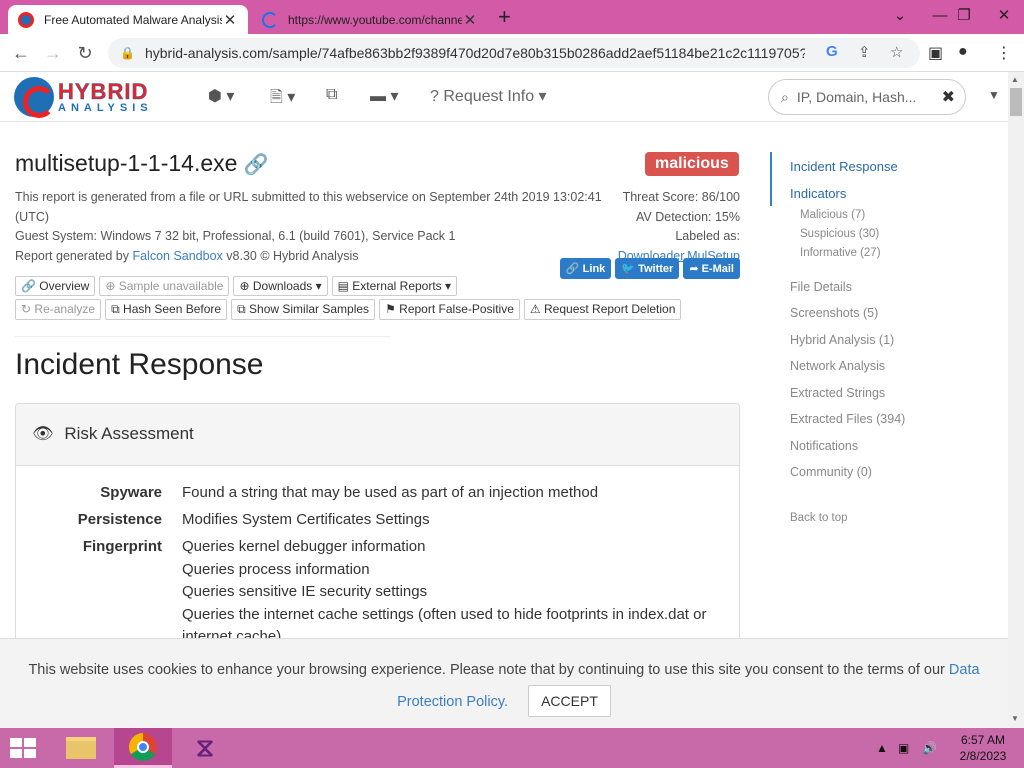 Image resolution: width=1024 pixels, height=768 pixels. I want to click on external-reports-button: ▤ External Reports ▾, so click(394, 286).